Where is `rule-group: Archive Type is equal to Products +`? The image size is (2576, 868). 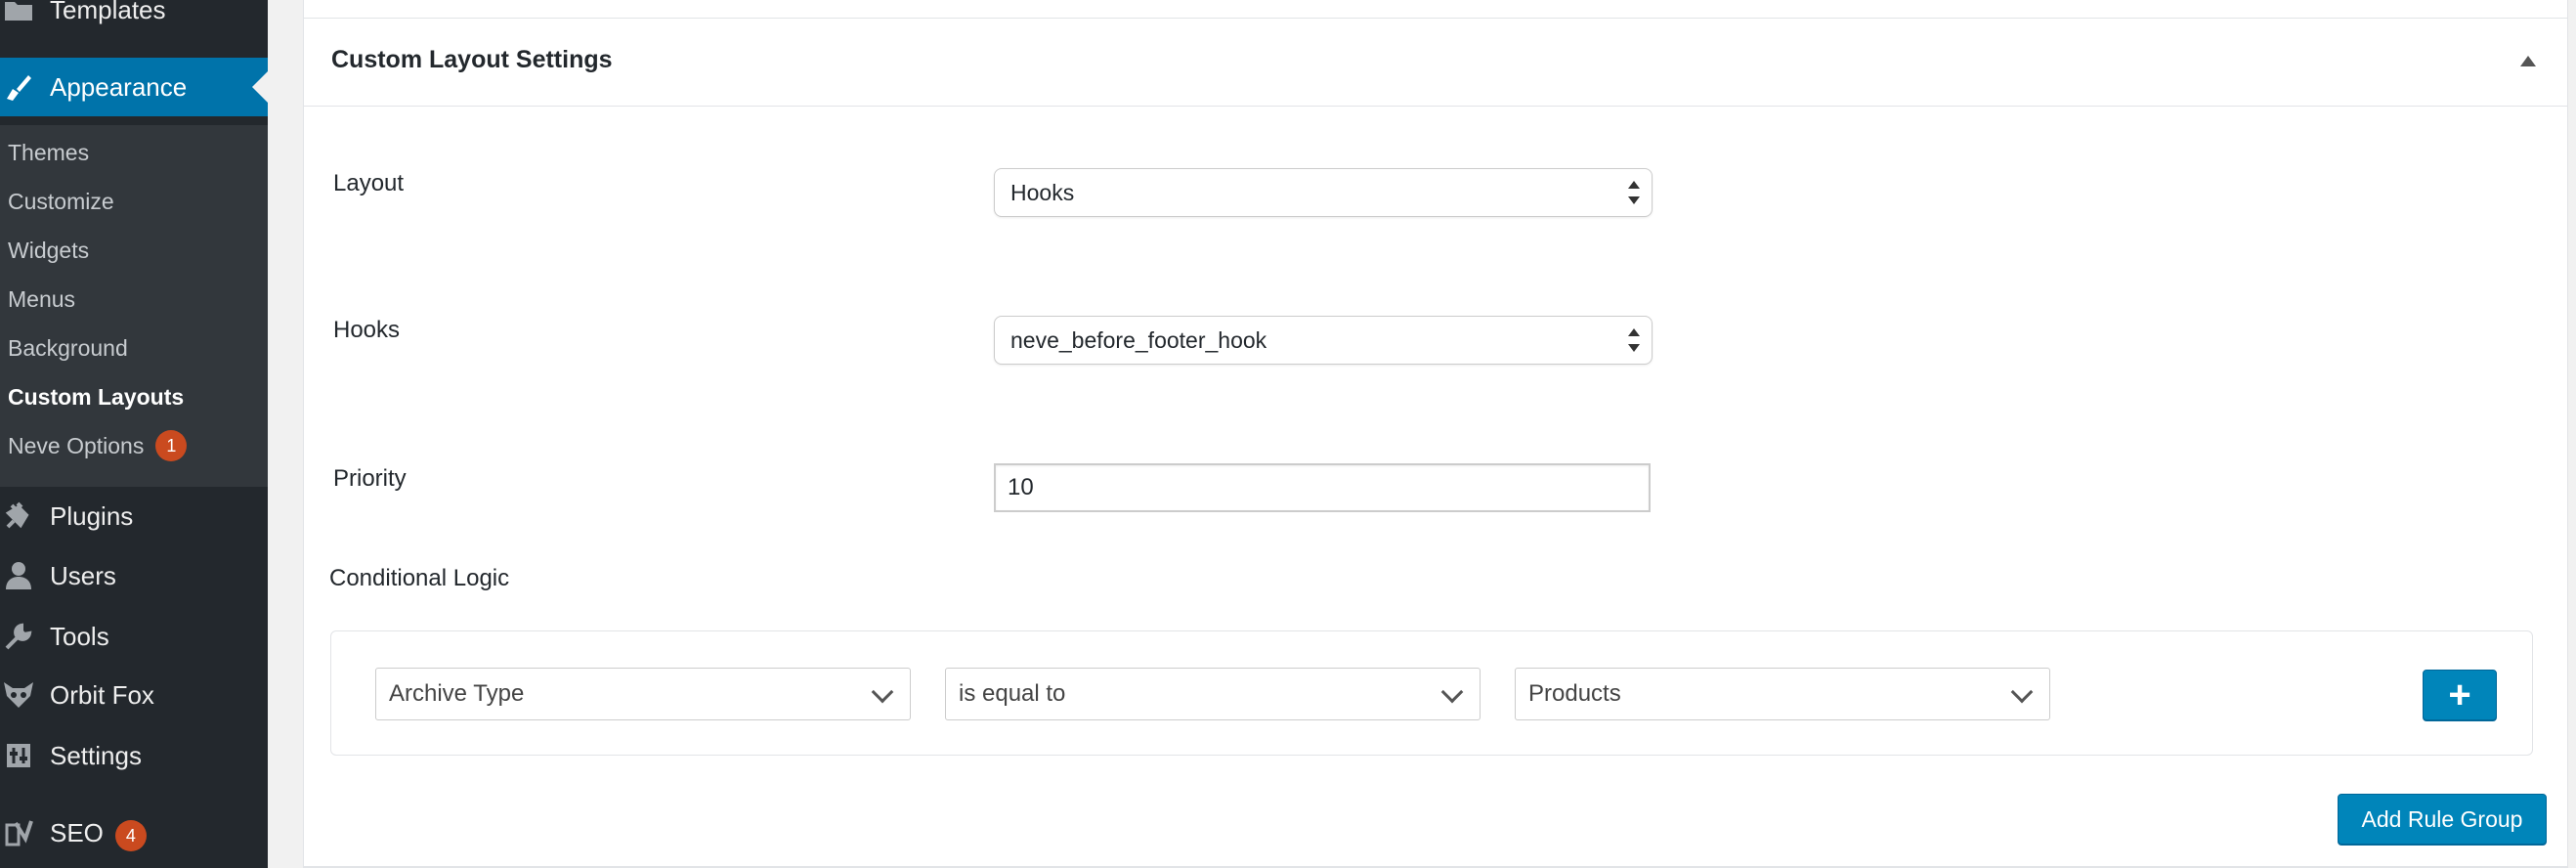
rule-group: Archive Type is equal to Products + is located at coordinates (1432, 693).